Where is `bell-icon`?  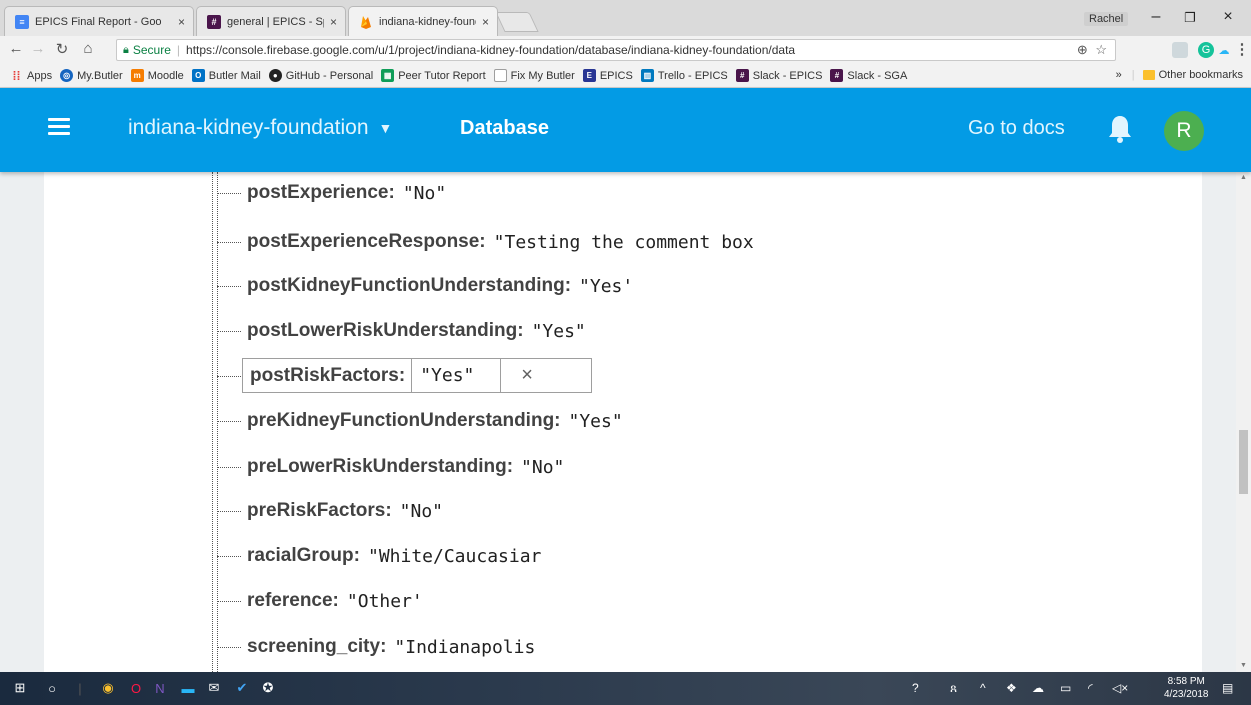 bell-icon is located at coordinates (1121, 129).